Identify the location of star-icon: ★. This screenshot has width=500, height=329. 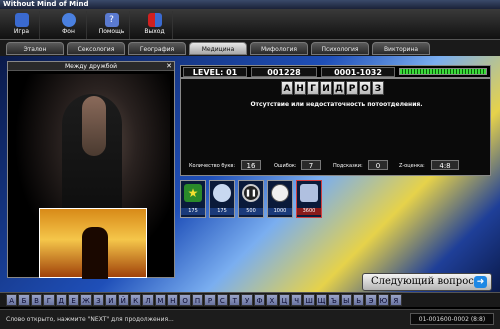
(193, 193).